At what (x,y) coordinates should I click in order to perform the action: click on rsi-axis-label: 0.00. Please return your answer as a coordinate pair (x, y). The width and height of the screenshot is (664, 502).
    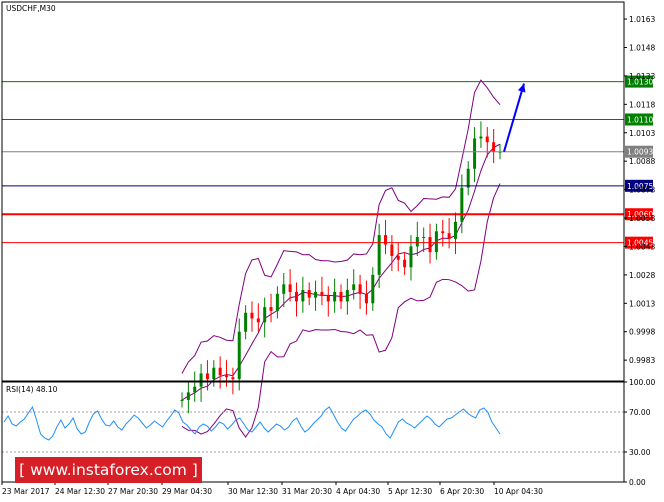
    Looking at the image, I should click on (637, 482).